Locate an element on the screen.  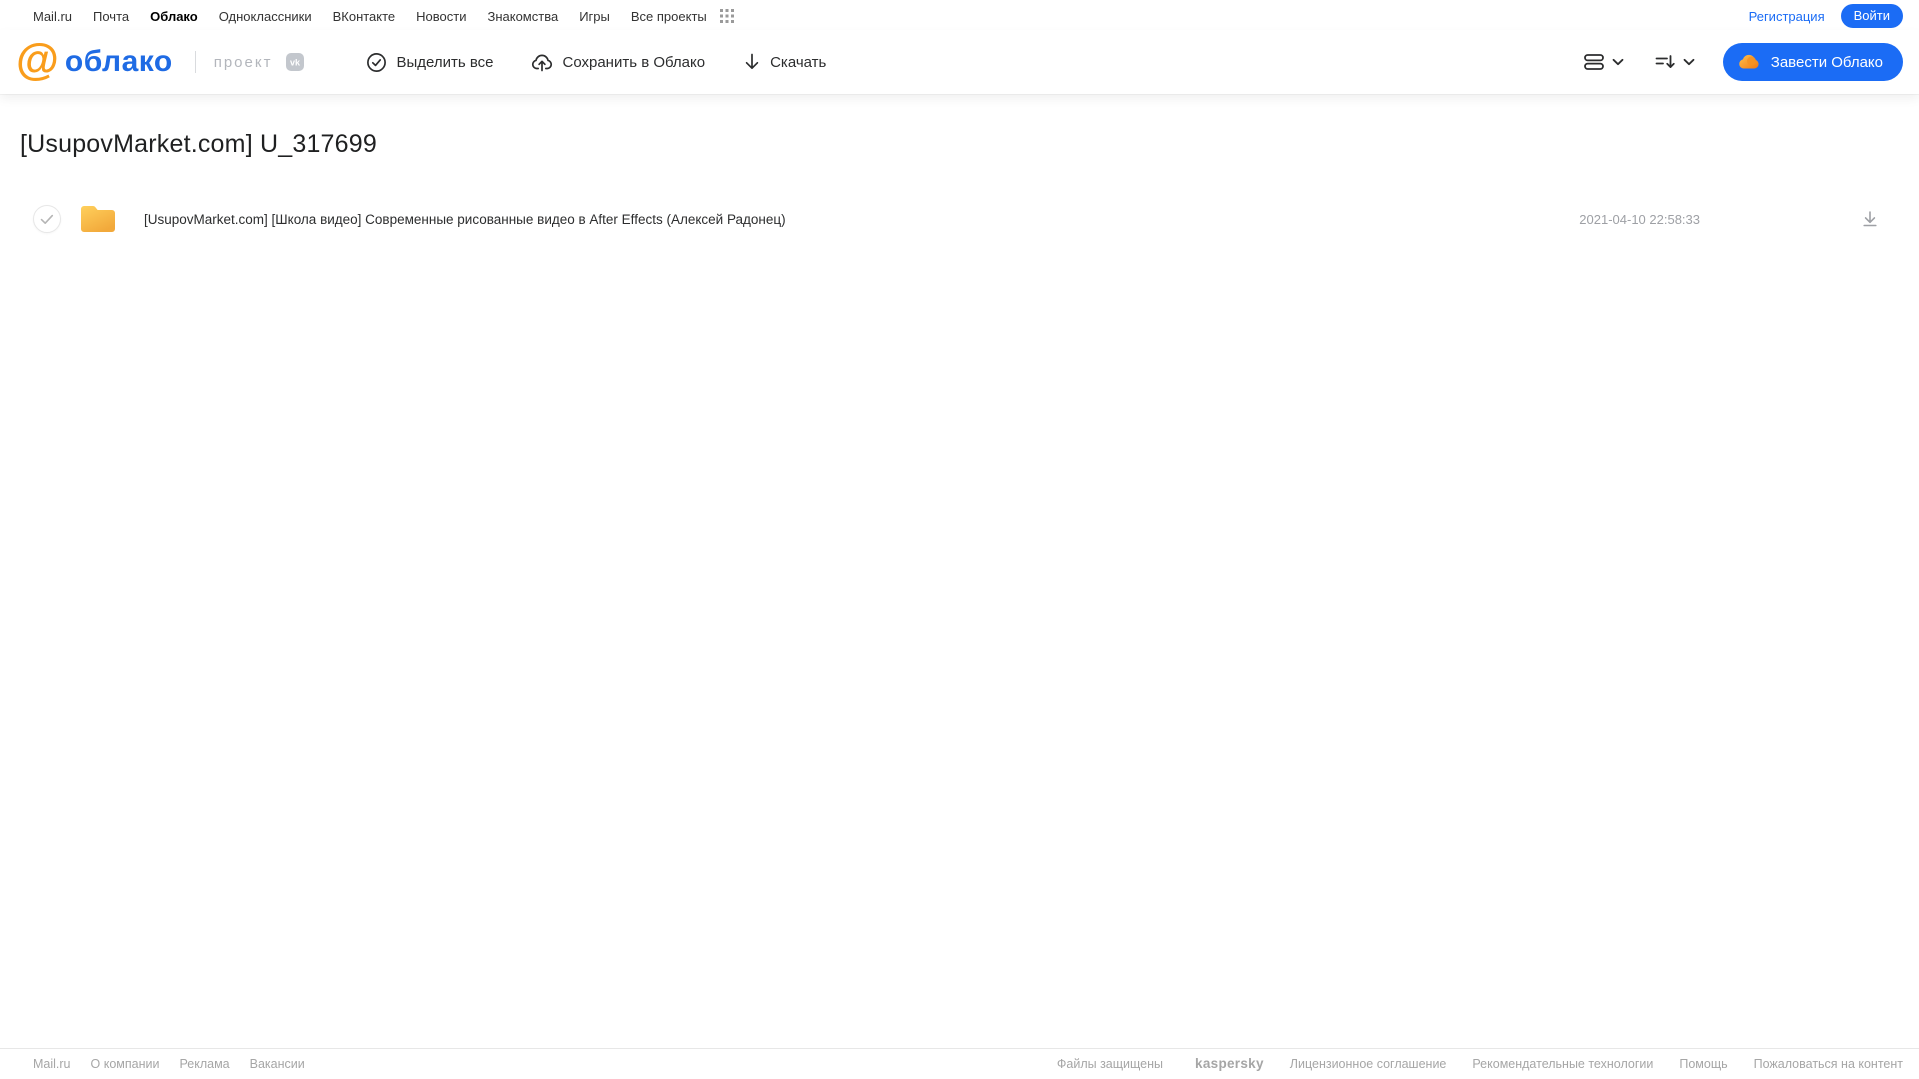
topbar-auth: Регистрация Войти is located at coordinates (1826, 16).